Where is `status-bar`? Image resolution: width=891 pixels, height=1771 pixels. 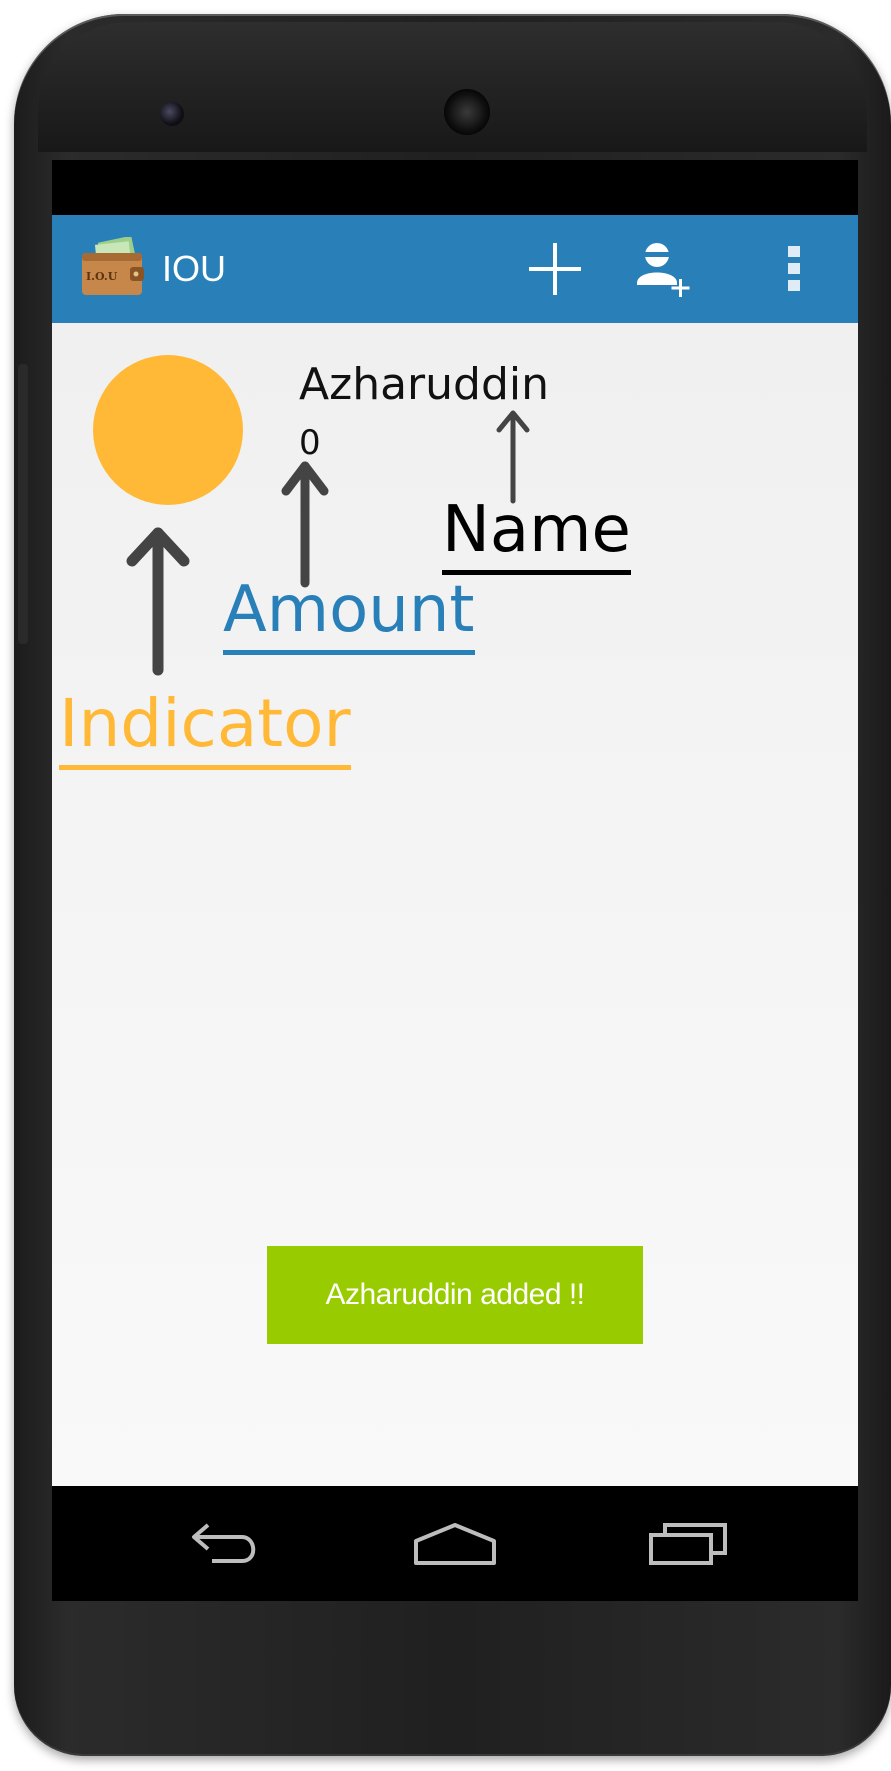
status-bar is located at coordinates (455, 187).